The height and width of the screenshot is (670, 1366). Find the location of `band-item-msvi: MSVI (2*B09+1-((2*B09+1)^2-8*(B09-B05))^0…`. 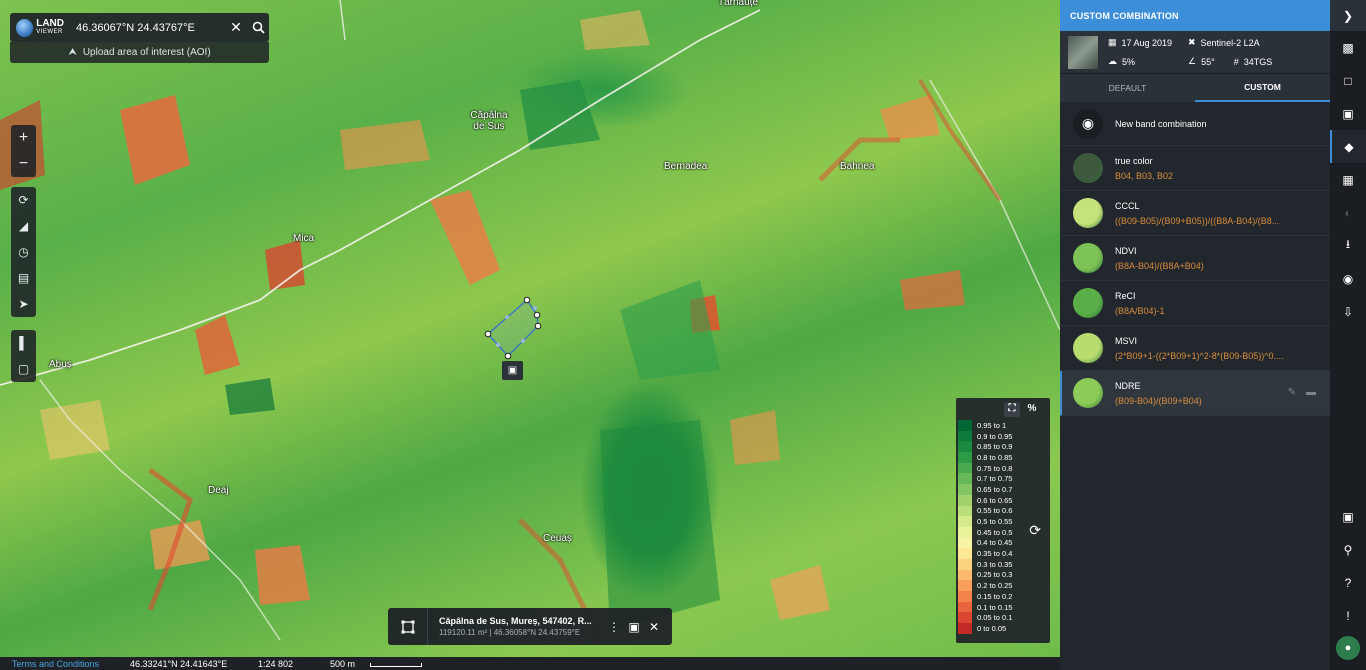

band-item-msvi: MSVI (2*B09+1-((2*B09+1)^2-8*(B09-B05))^0… is located at coordinates (1195, 348).